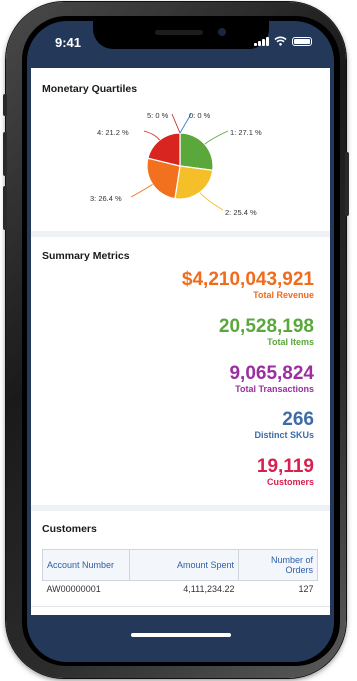 The image size is (357, 681). Describe the element at coordinates (86, 565) in the screenshot. I see `column-account-number: Account Number` at that location.